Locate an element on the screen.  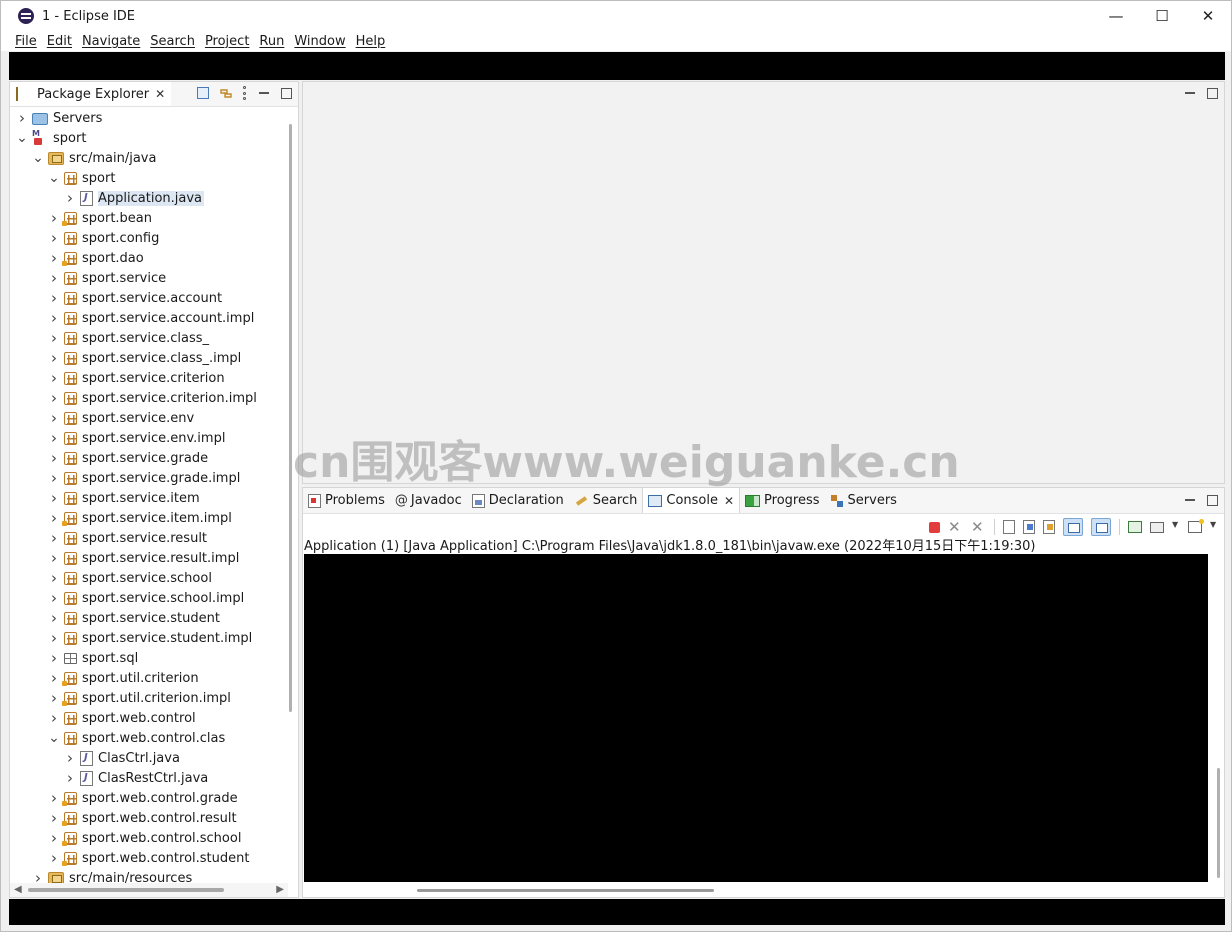
tab-console: Console ✕ is located at coordinates (691, 500).